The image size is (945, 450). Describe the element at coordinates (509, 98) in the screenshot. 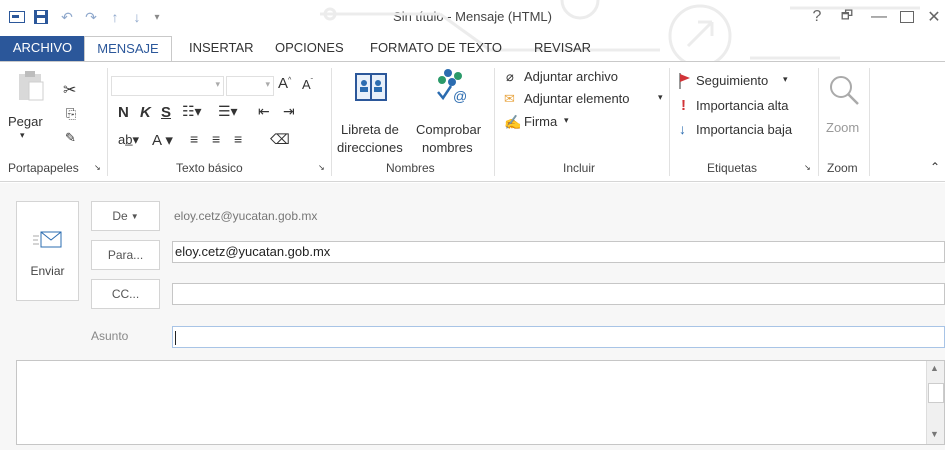

I see `envelope-icon: ✉` at that location.